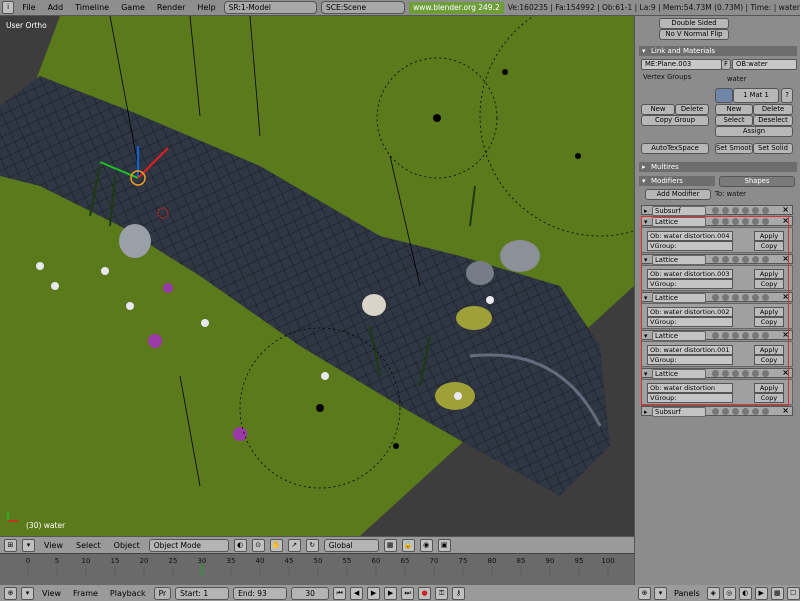  I want to click on context-logic-icon: ◈, so click(713, 593).